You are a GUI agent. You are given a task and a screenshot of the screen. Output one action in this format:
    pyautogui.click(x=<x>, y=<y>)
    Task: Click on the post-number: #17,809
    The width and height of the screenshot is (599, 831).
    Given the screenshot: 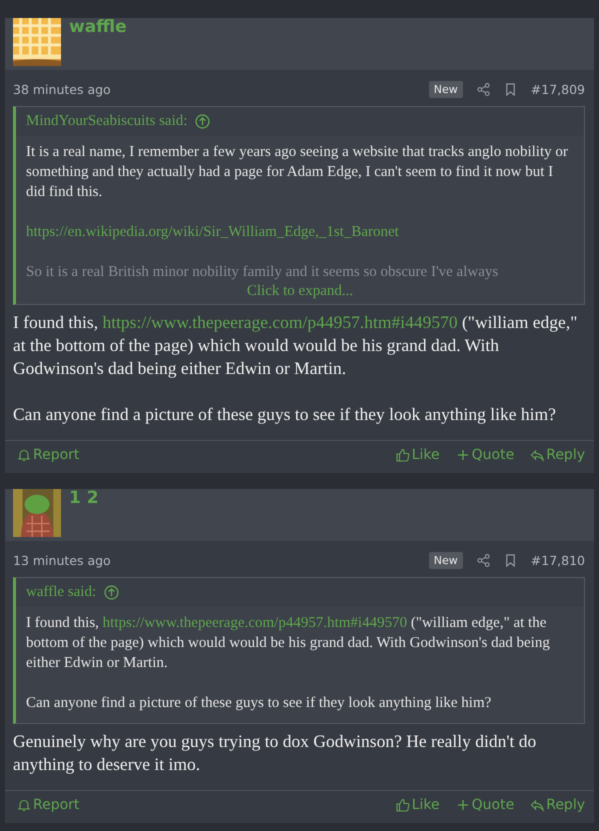 What is the action you would take?
    pyautogui.click(x=557, y=89)
    